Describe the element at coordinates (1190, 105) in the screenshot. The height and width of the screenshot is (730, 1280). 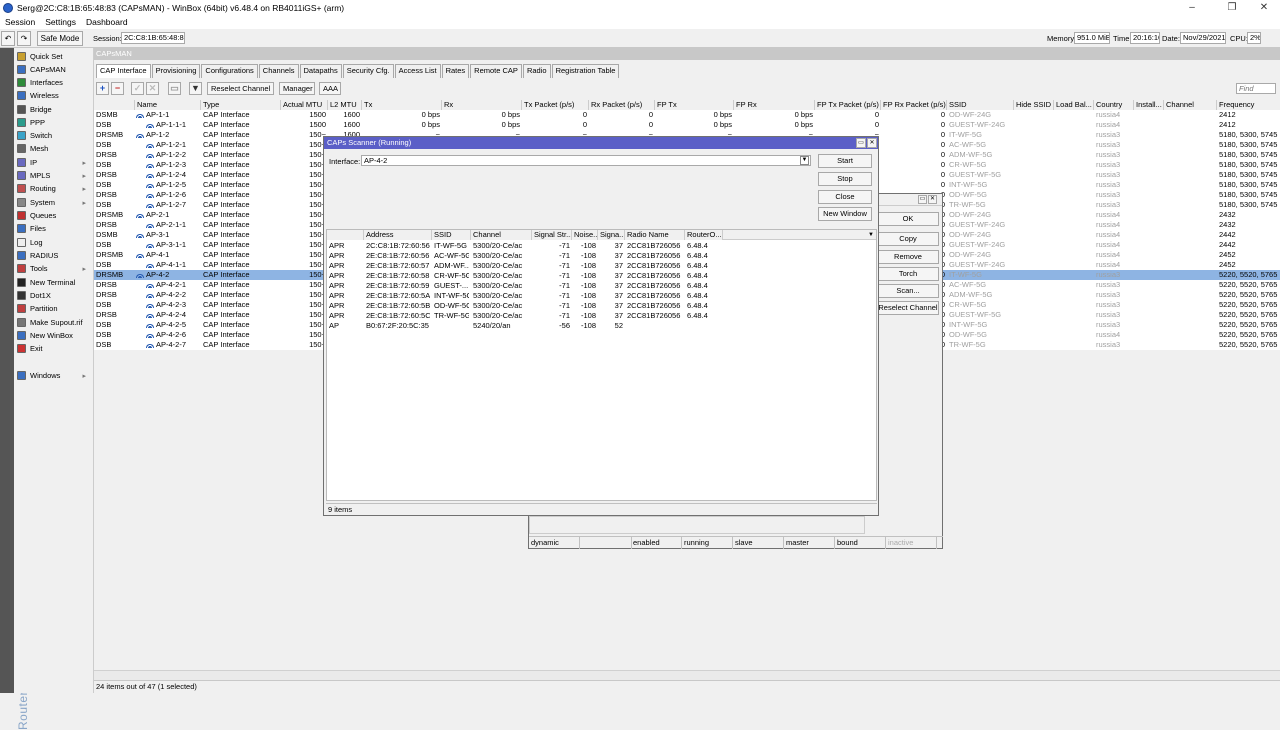
I see `column-header: Channel` at that location.